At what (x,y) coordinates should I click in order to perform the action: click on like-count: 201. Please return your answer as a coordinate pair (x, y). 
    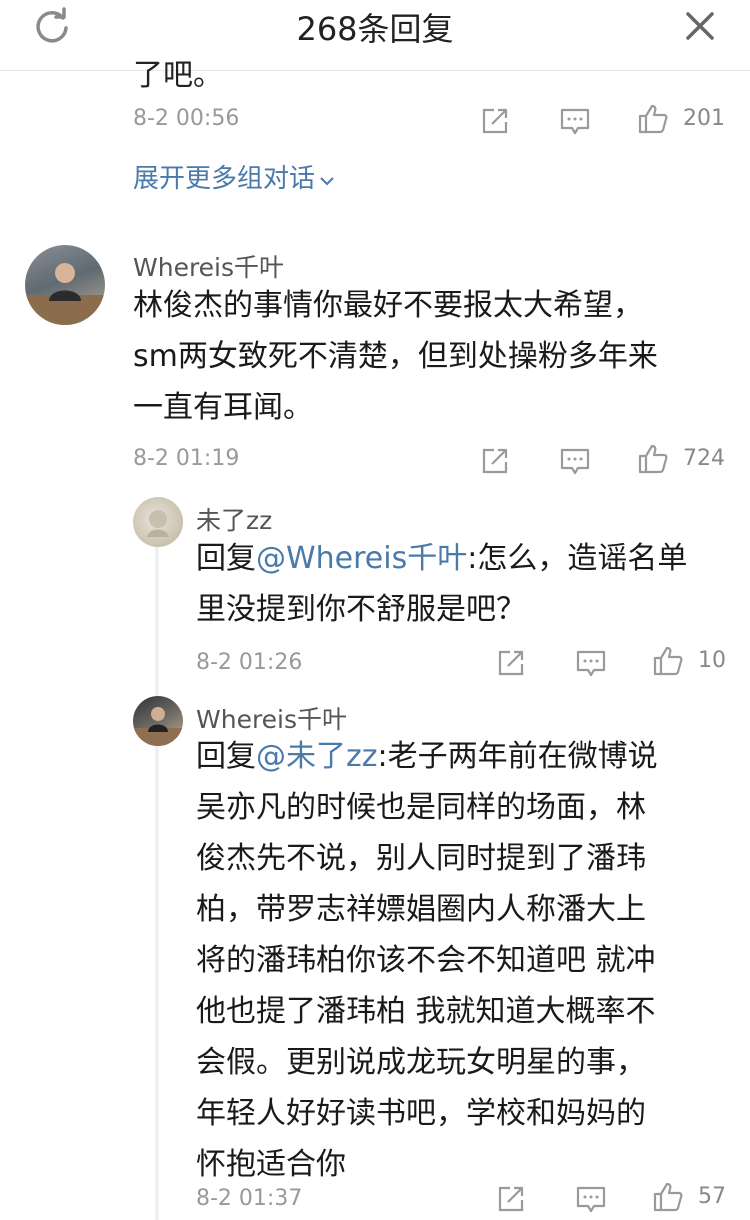
    Looking at the image, I should click on (704, 118).